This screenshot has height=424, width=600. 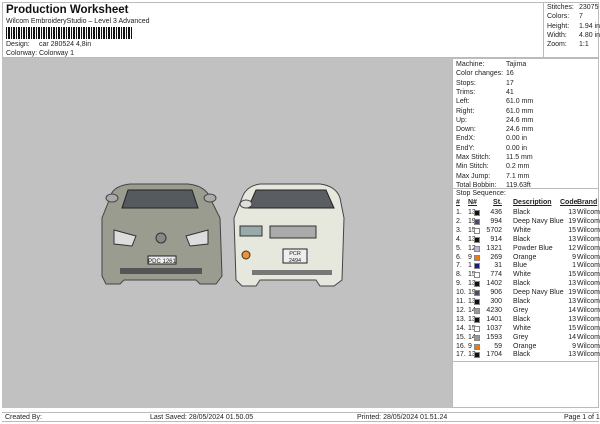 What do you see at coordinates (557, 35) in the screenshot?
I see `stat-label: Width:` at bounding box center [557, 35].